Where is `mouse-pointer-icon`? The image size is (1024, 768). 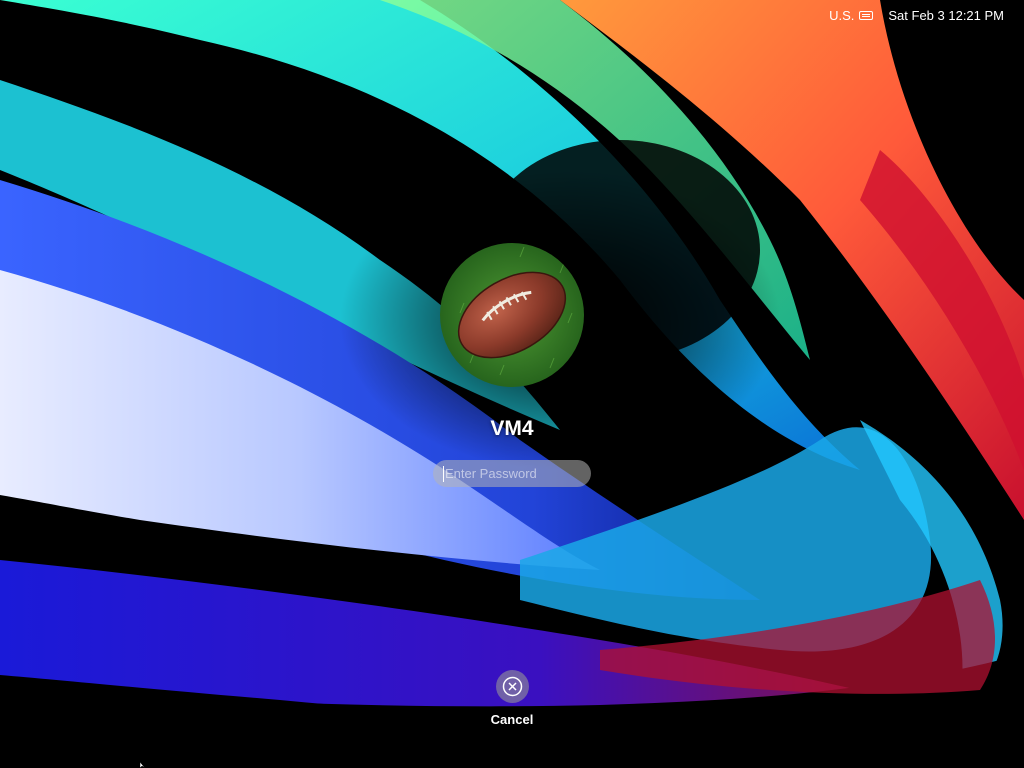 mouse-pointer-icon is located at coordinates (143, 765).